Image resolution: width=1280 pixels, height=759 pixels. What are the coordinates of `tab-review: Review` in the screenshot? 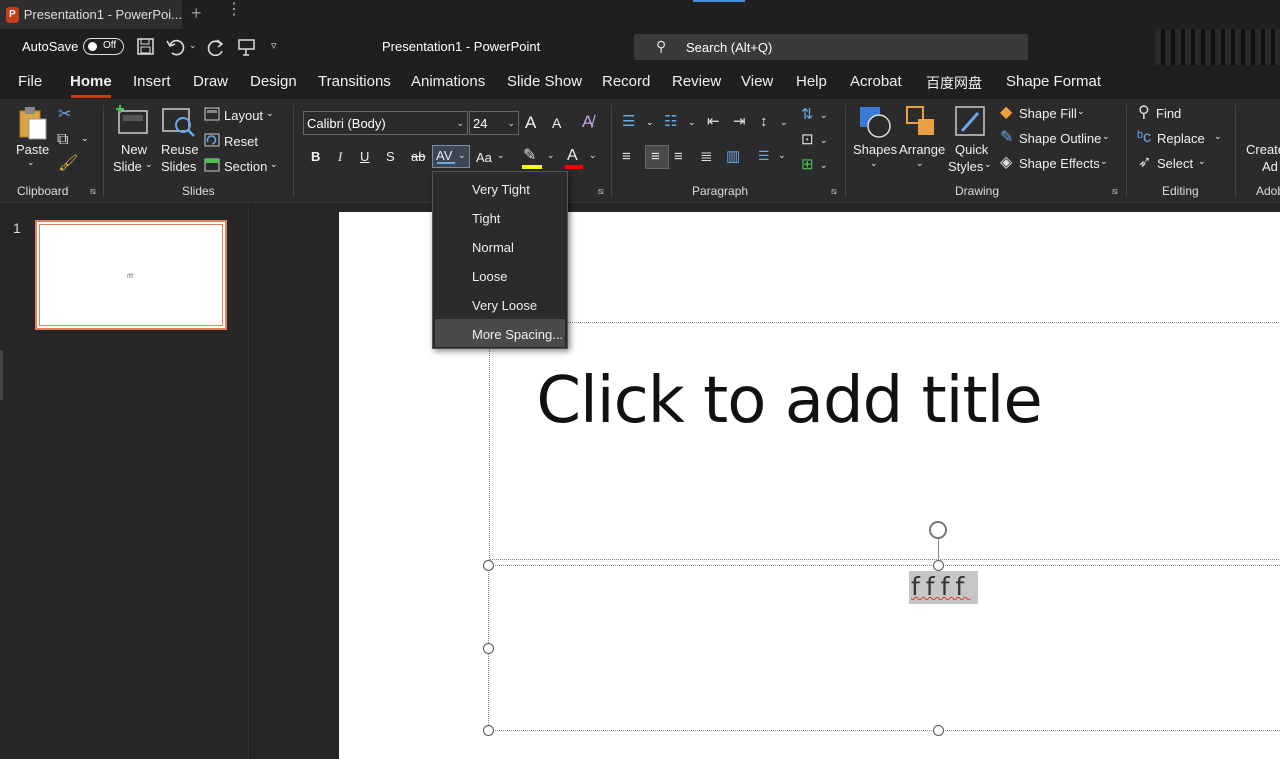 It's located at (696, 81).